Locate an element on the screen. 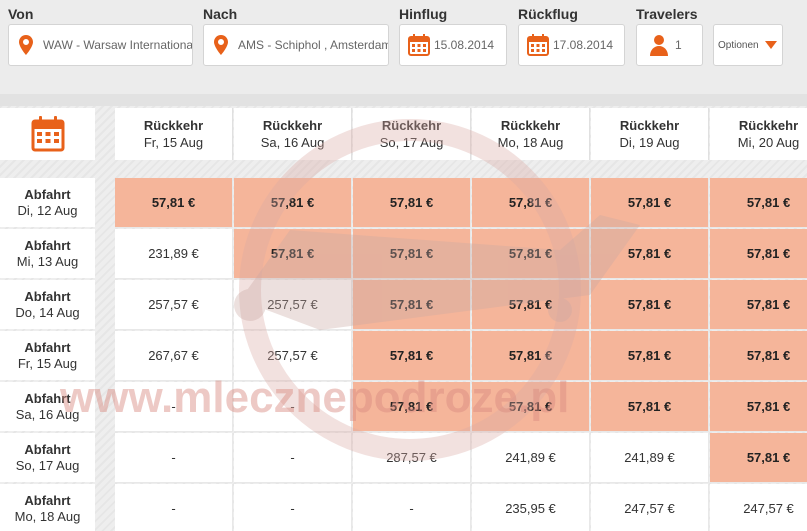  row-header: Abfahrt Fr, 15 Aug is located at coordinates (47, 355).